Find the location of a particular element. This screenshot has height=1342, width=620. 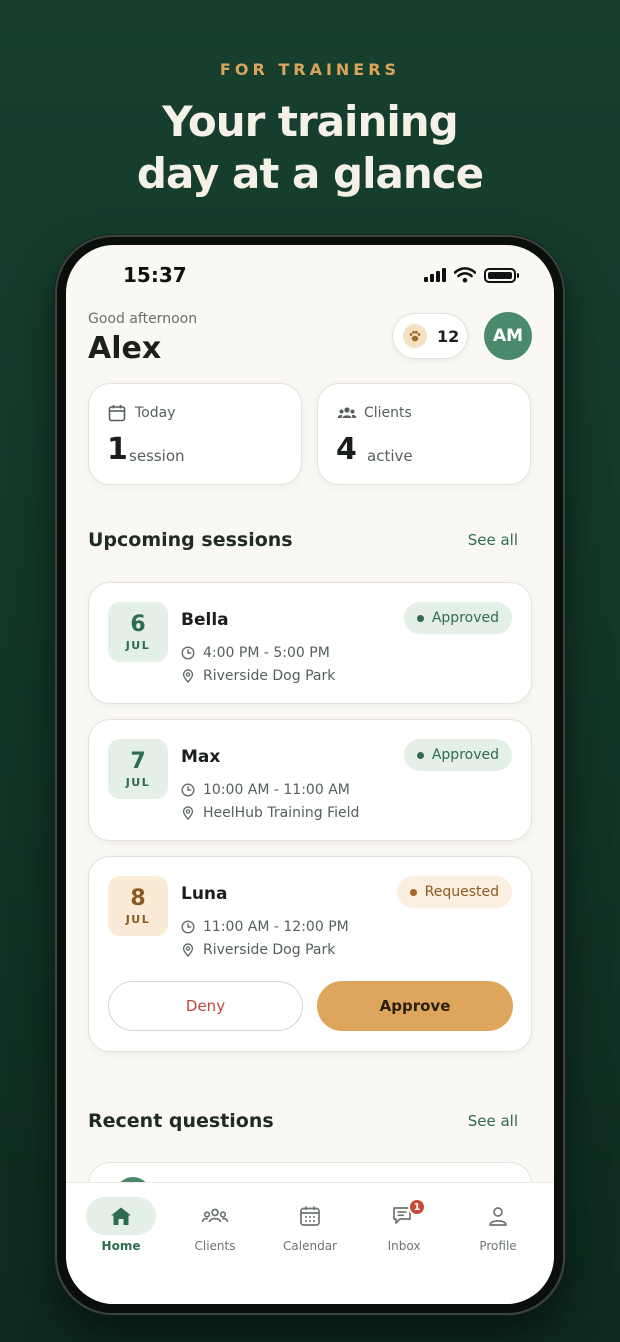

date-day: 6 is located at coordinates (138, 624).